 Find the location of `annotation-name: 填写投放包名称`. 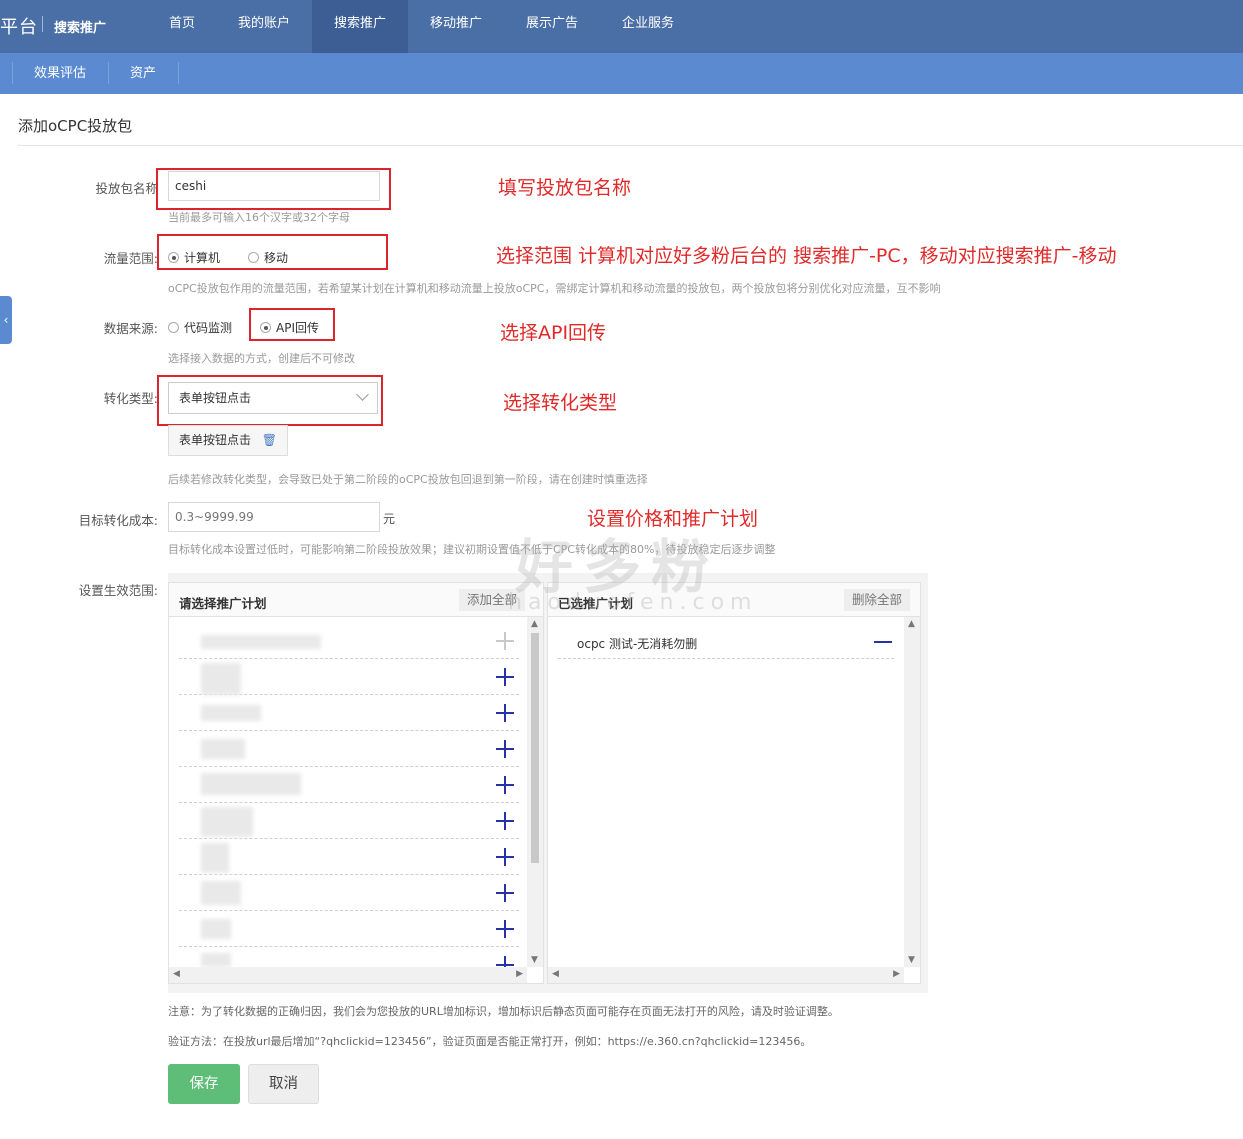

annotation-name: 填写投放包名称 is located at coordinates (565, 188).